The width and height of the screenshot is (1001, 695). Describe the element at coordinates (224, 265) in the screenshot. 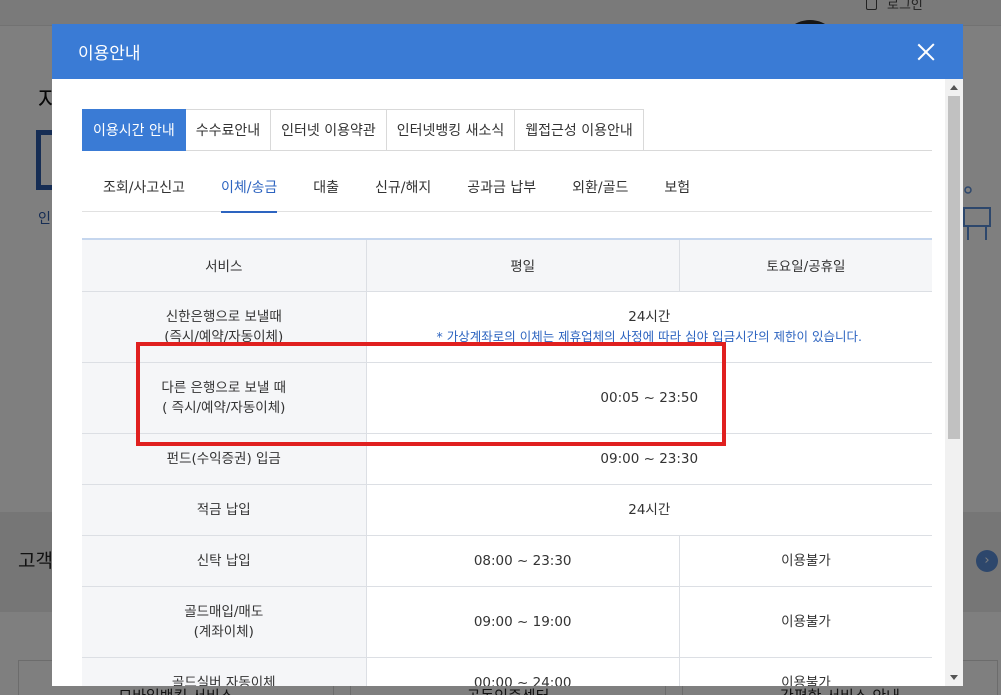

I see `column-header: 서비스` at that location.